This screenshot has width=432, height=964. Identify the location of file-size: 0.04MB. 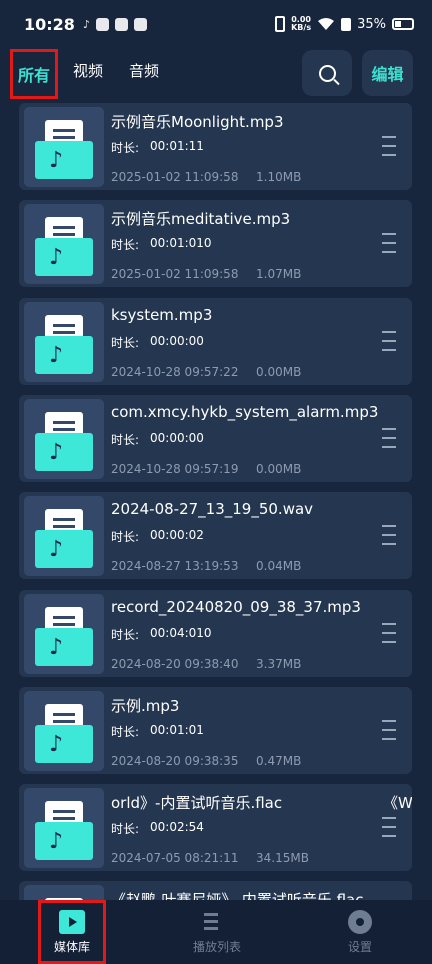
(279, 566).